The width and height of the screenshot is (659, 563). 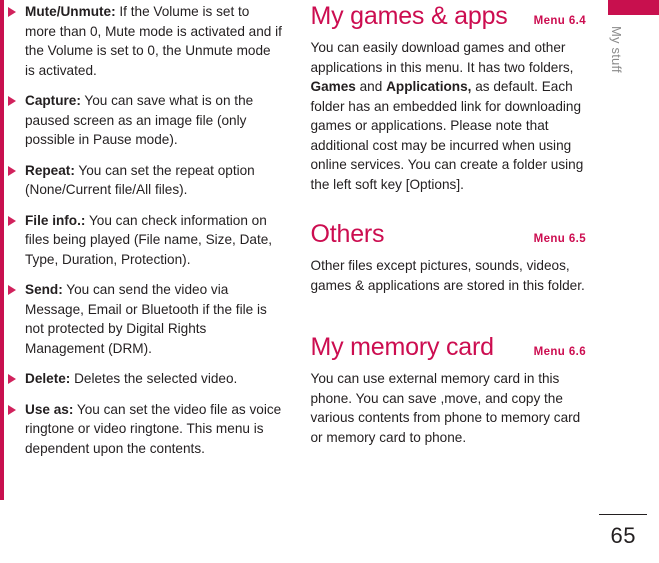 What do you see at coordinates (50, 170) in the screenshot?
I see `list-item-term: Repeat:` at bounding box center [50, 170].